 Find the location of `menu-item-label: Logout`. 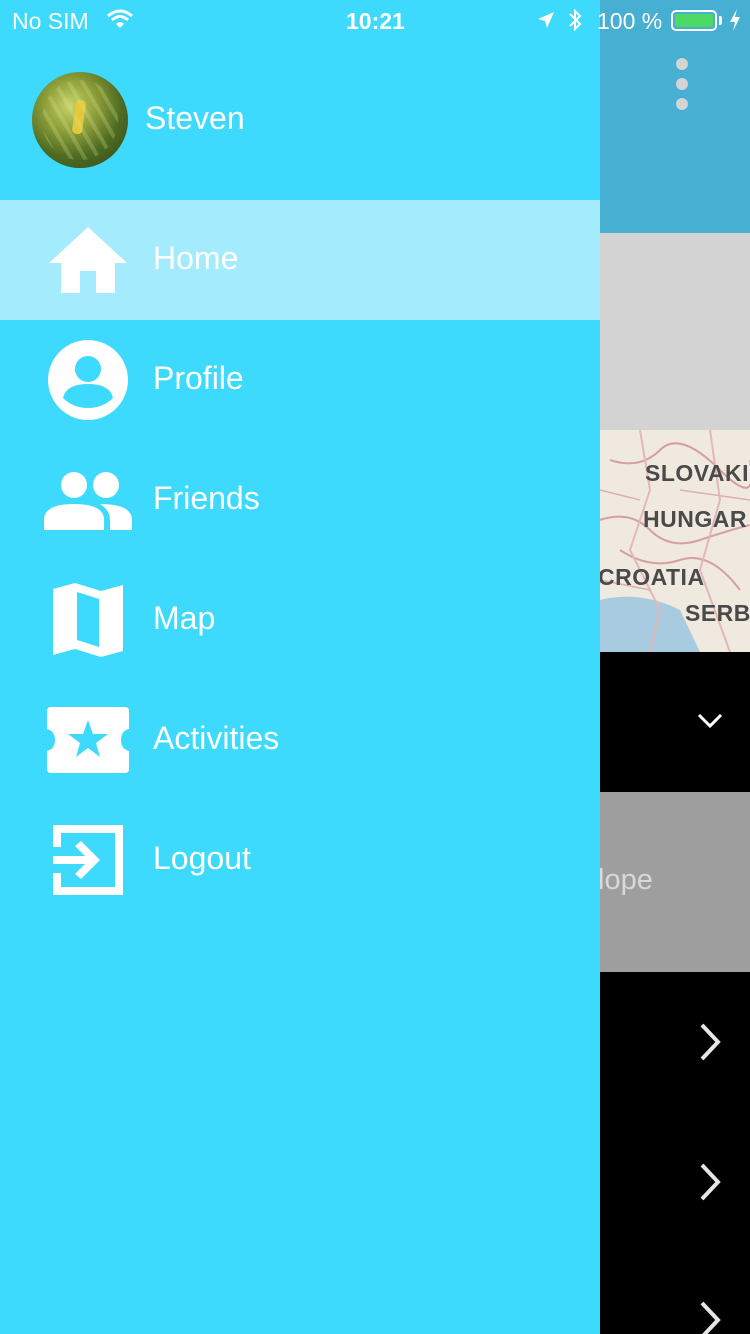

menu-item-label: Logout is located at coordinates (202, 858).